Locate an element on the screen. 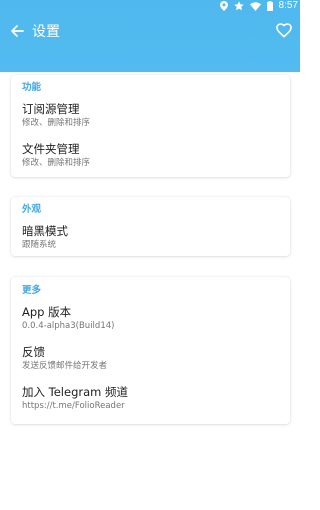 This screenshot has height=510, width=320. item-subtitle: 0.0.4-alpha3(Build14) is located at coordinates (68, 326).